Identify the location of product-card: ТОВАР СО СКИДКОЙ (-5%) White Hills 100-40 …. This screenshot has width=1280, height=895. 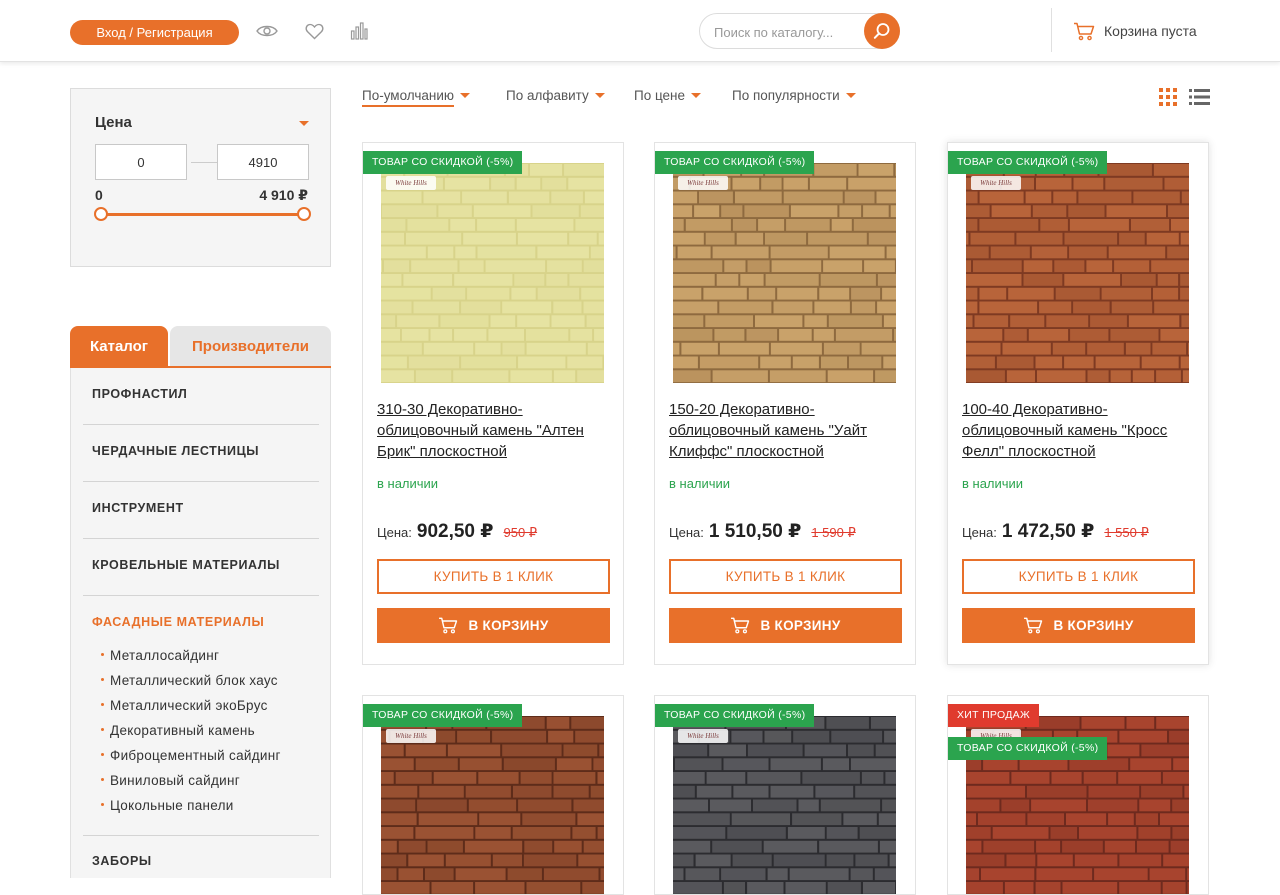
(1078, 403).